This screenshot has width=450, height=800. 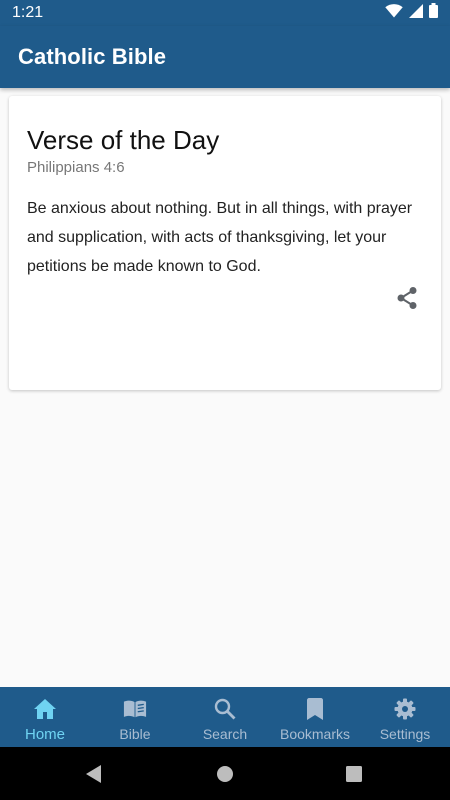 I want to click on system-navigation-bar, so click(x=225, y=773).